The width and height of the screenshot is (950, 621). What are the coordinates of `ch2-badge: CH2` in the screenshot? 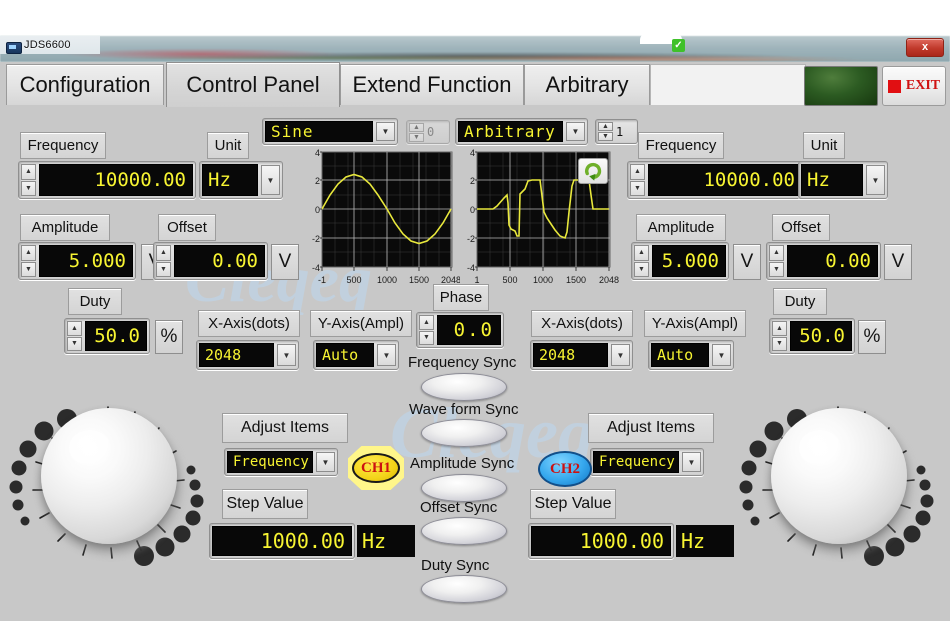 It's located at (565, 469).